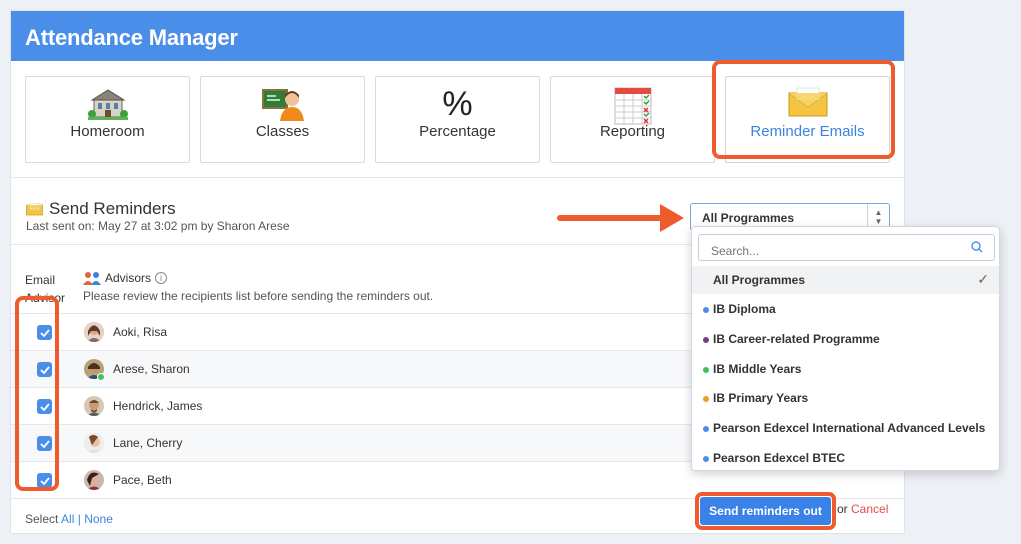  What do you see at coordinates (151, 369) in the screenshot?
I see `advisor-name: Arese, Sharon` at bounding box center [151, 369].